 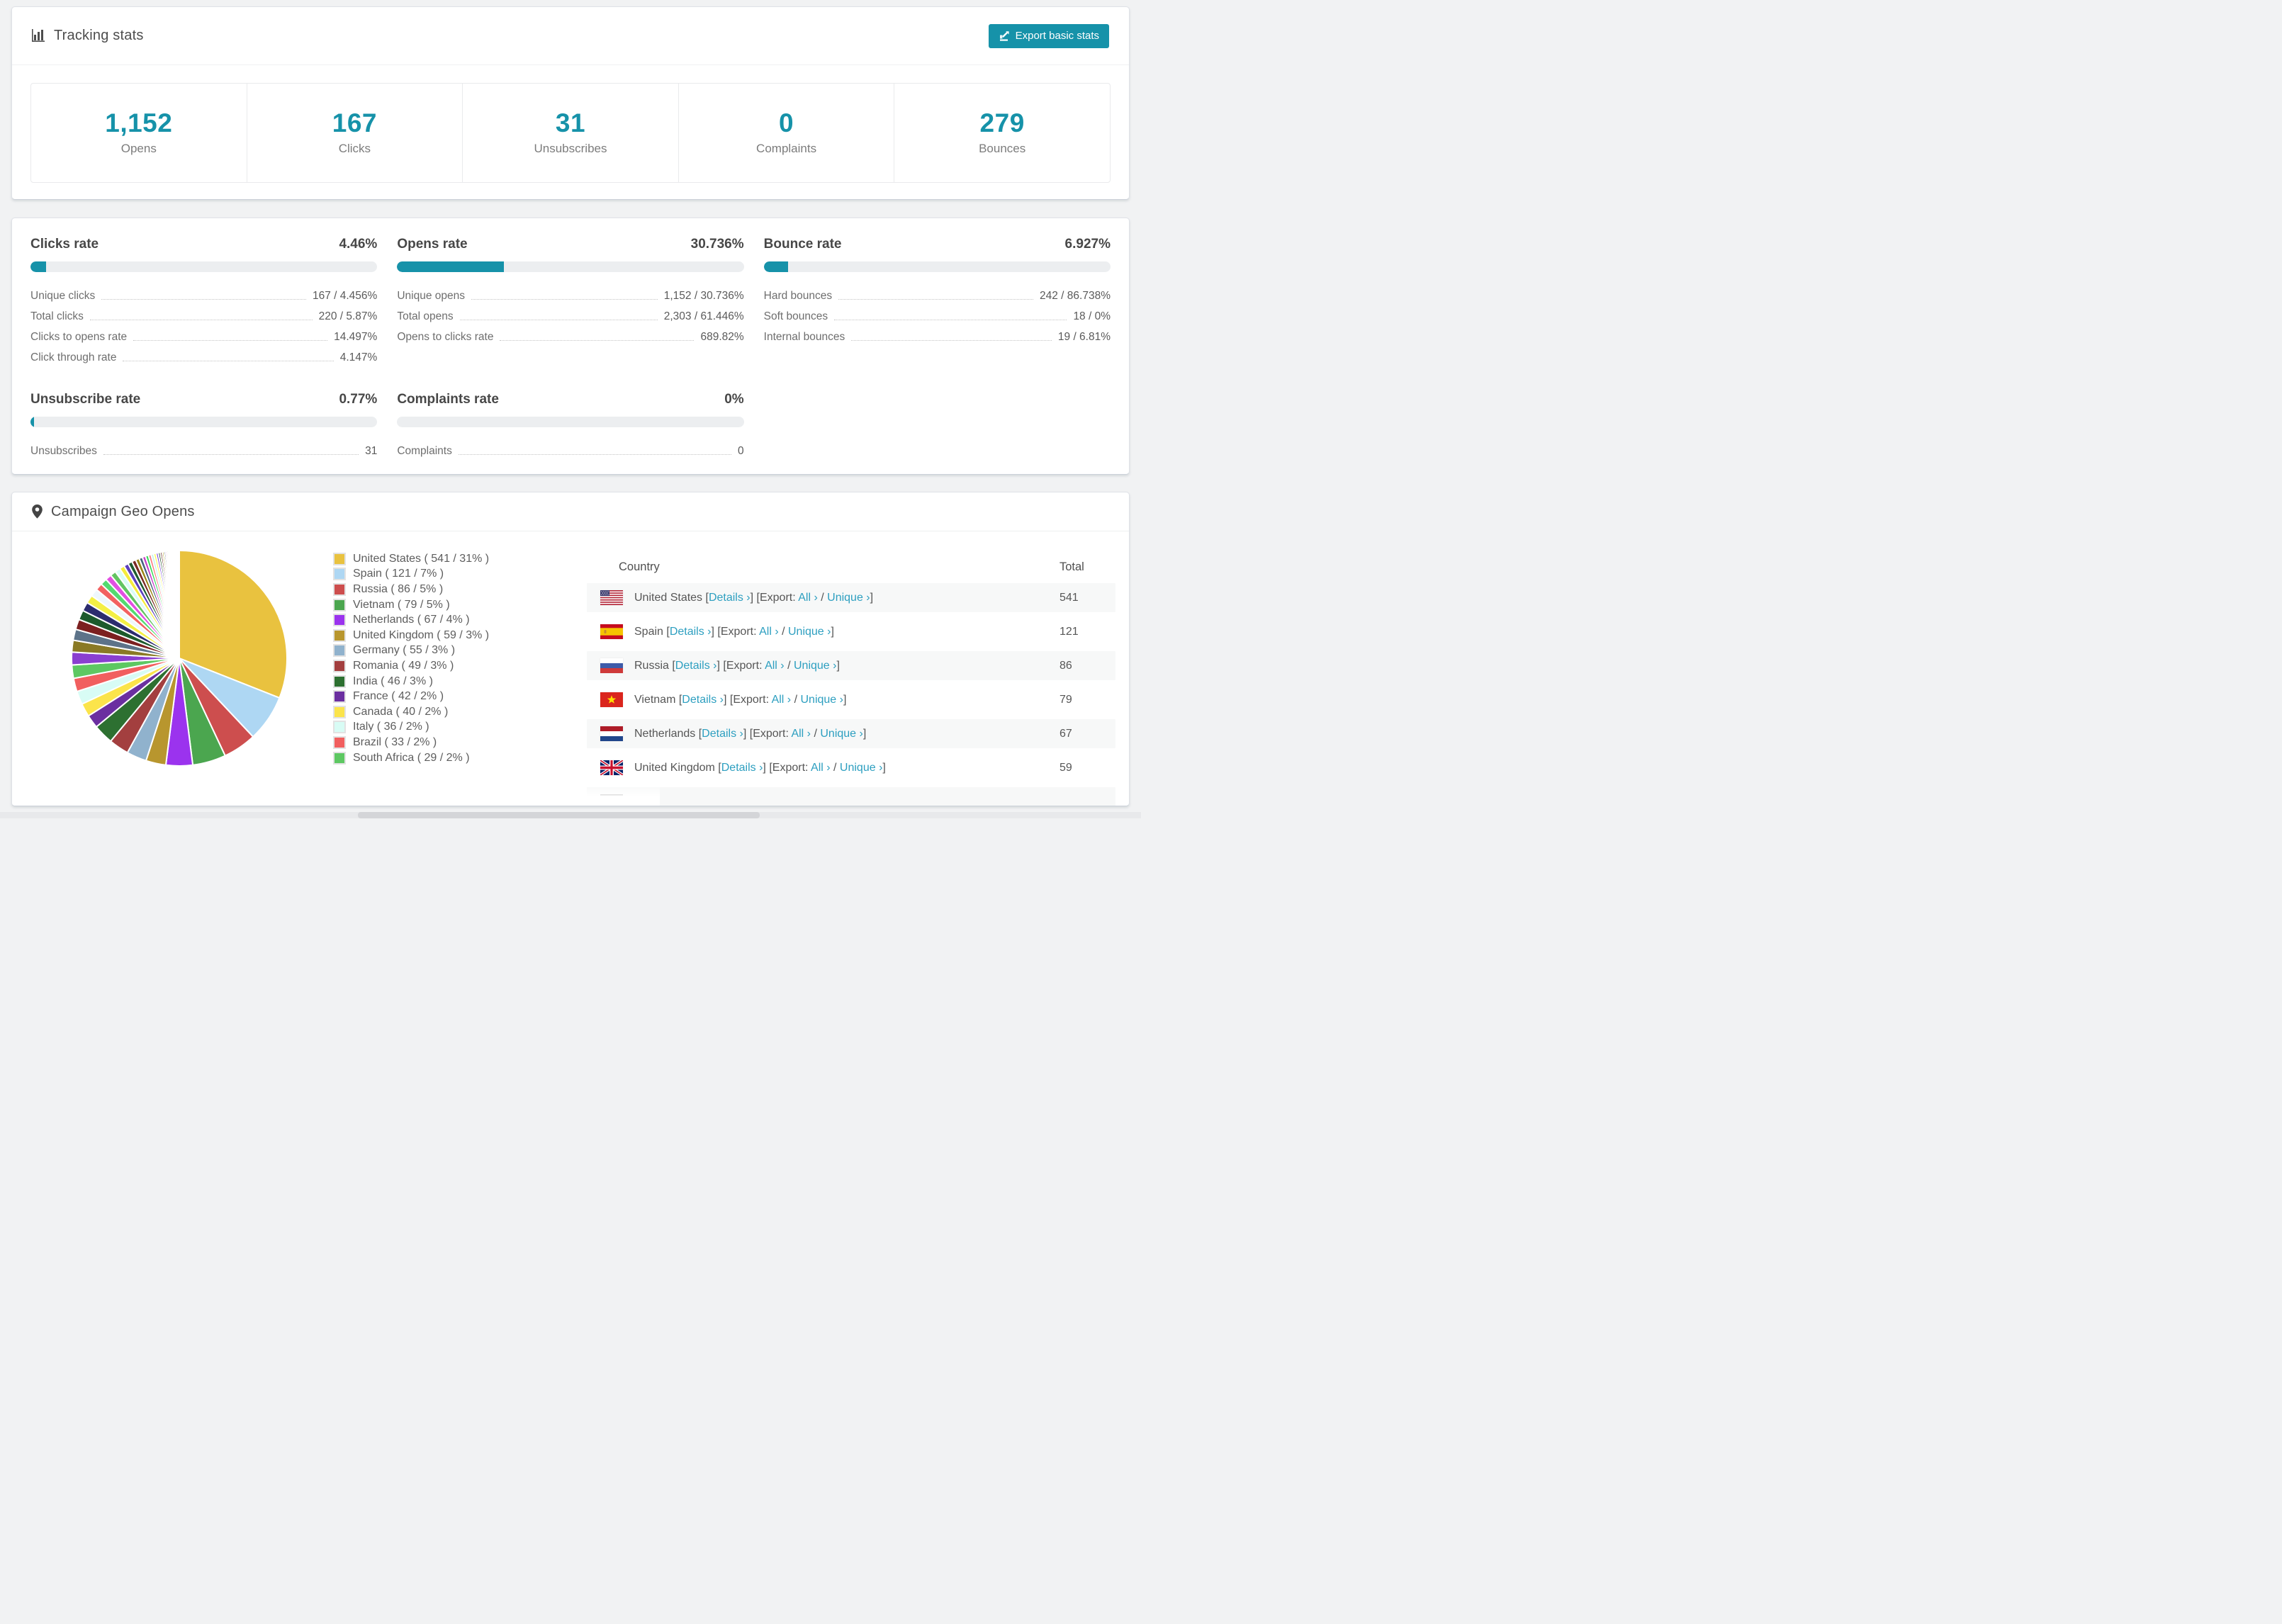 What do you see at coordinates (612, 700) in the screenshot?
I see `flag-vn-icon` at bounding box center [612, 700].